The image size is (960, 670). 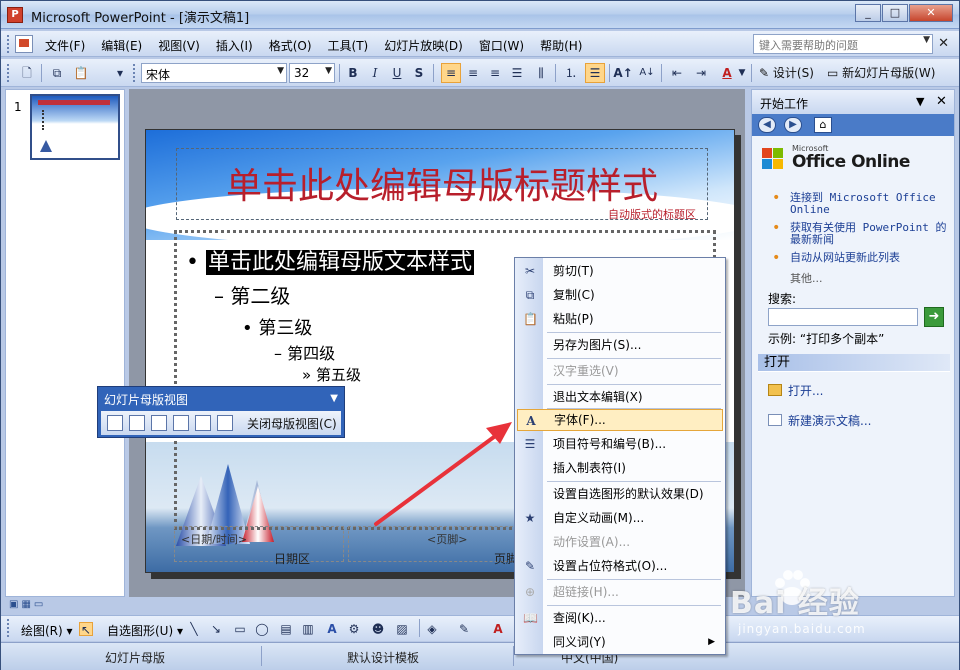 What do you see at coordinates (623, 73) in the screenshot?
I see `increase-font-icon: A↑` at bounding box center [623, 73].